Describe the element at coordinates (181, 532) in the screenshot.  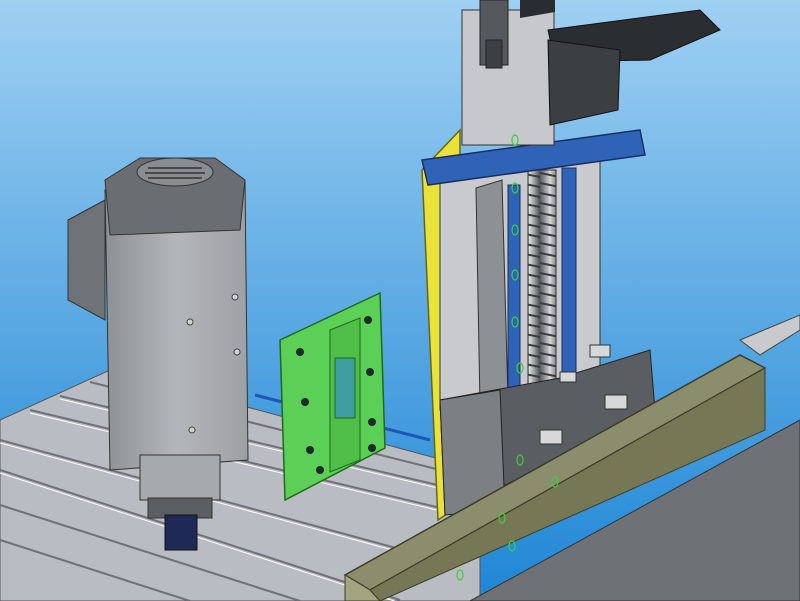
I see `collet-nut` at that location.